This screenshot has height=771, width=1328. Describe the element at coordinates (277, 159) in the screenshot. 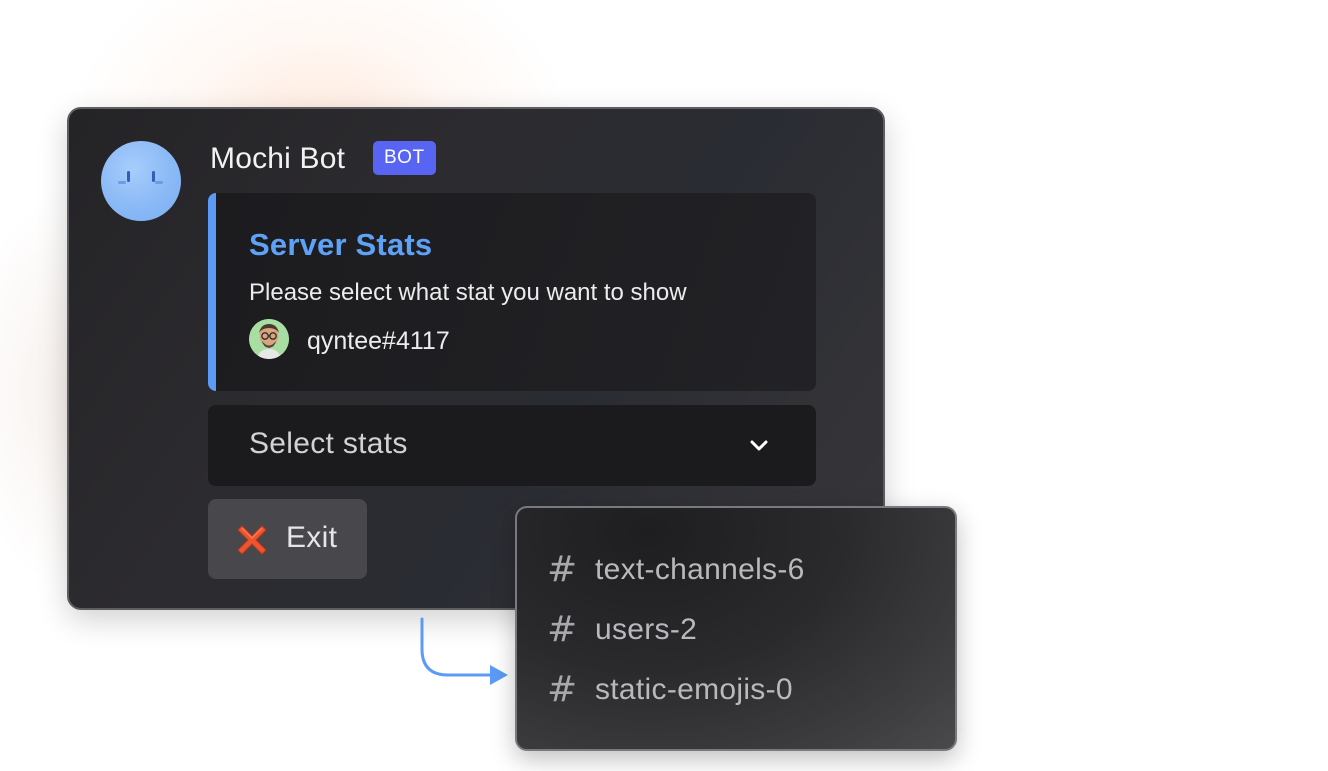

I see `bot-username: Mochi Bot` at that location.